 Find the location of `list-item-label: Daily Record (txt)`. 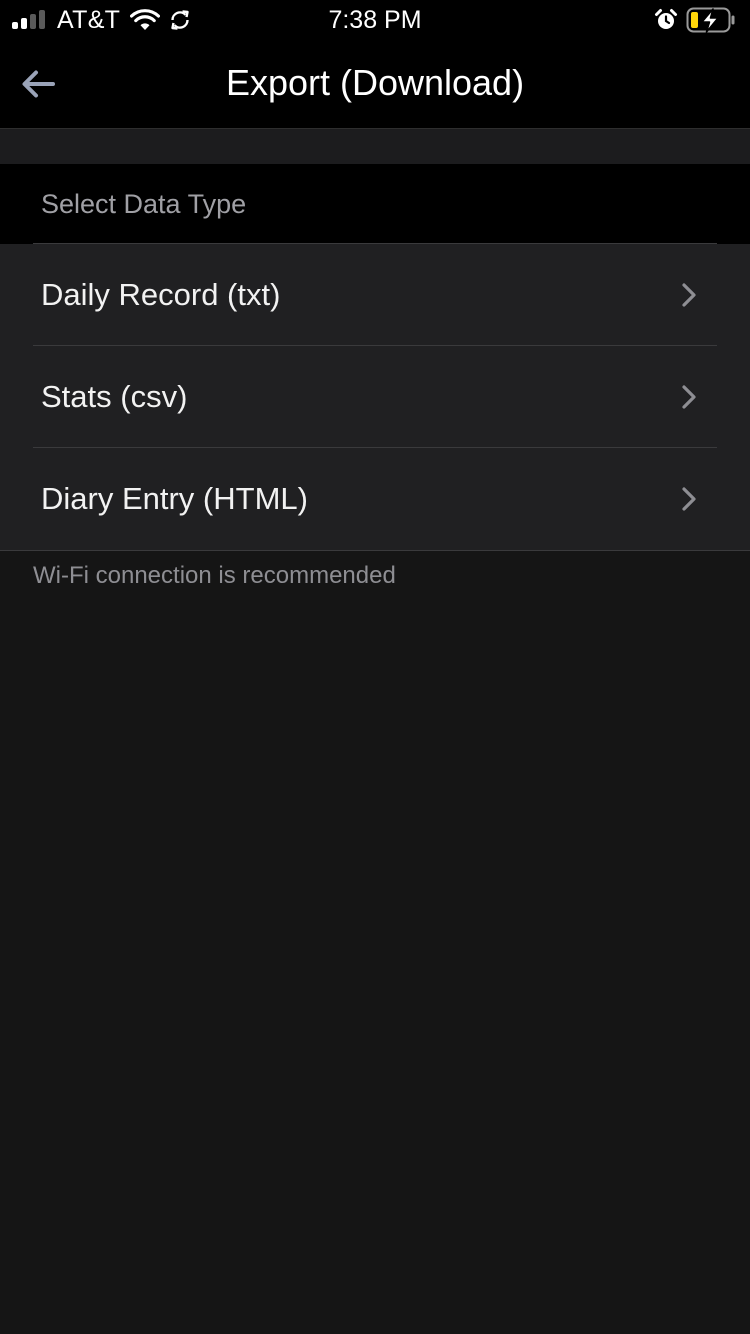

list-item-label: Daily Record (txt) is located at coordinates (161, 294).